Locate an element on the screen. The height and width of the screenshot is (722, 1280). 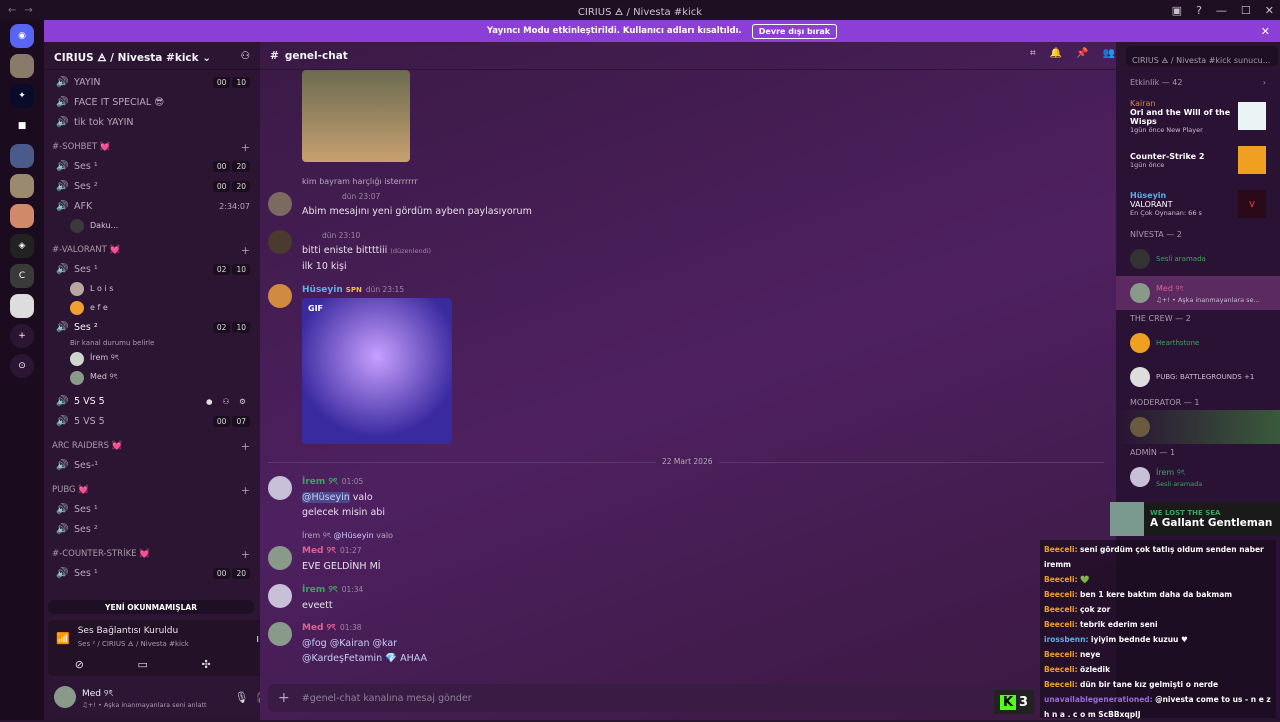
channel-actions: ● ⚇ ⚙ is located at coordinates (226, 401).